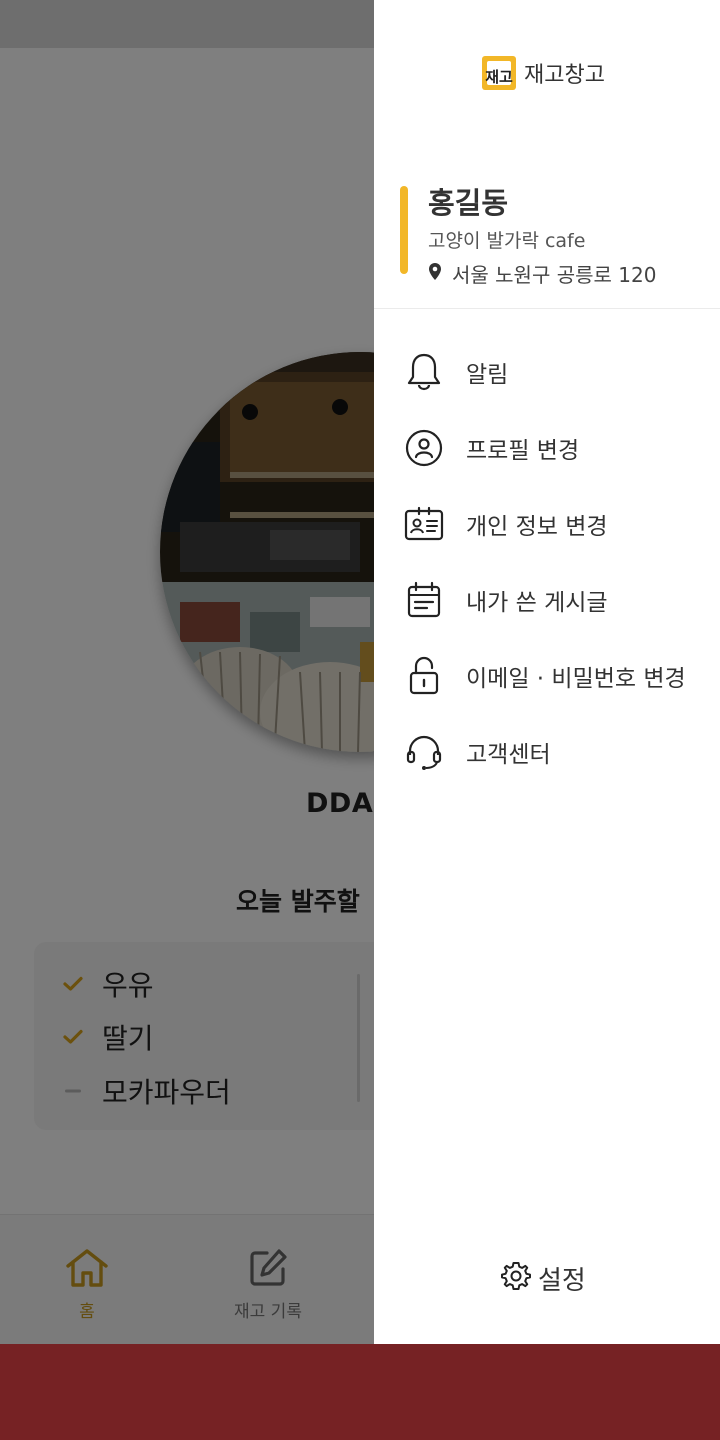  I want to click on user-circle-icon, so click(424, 448).